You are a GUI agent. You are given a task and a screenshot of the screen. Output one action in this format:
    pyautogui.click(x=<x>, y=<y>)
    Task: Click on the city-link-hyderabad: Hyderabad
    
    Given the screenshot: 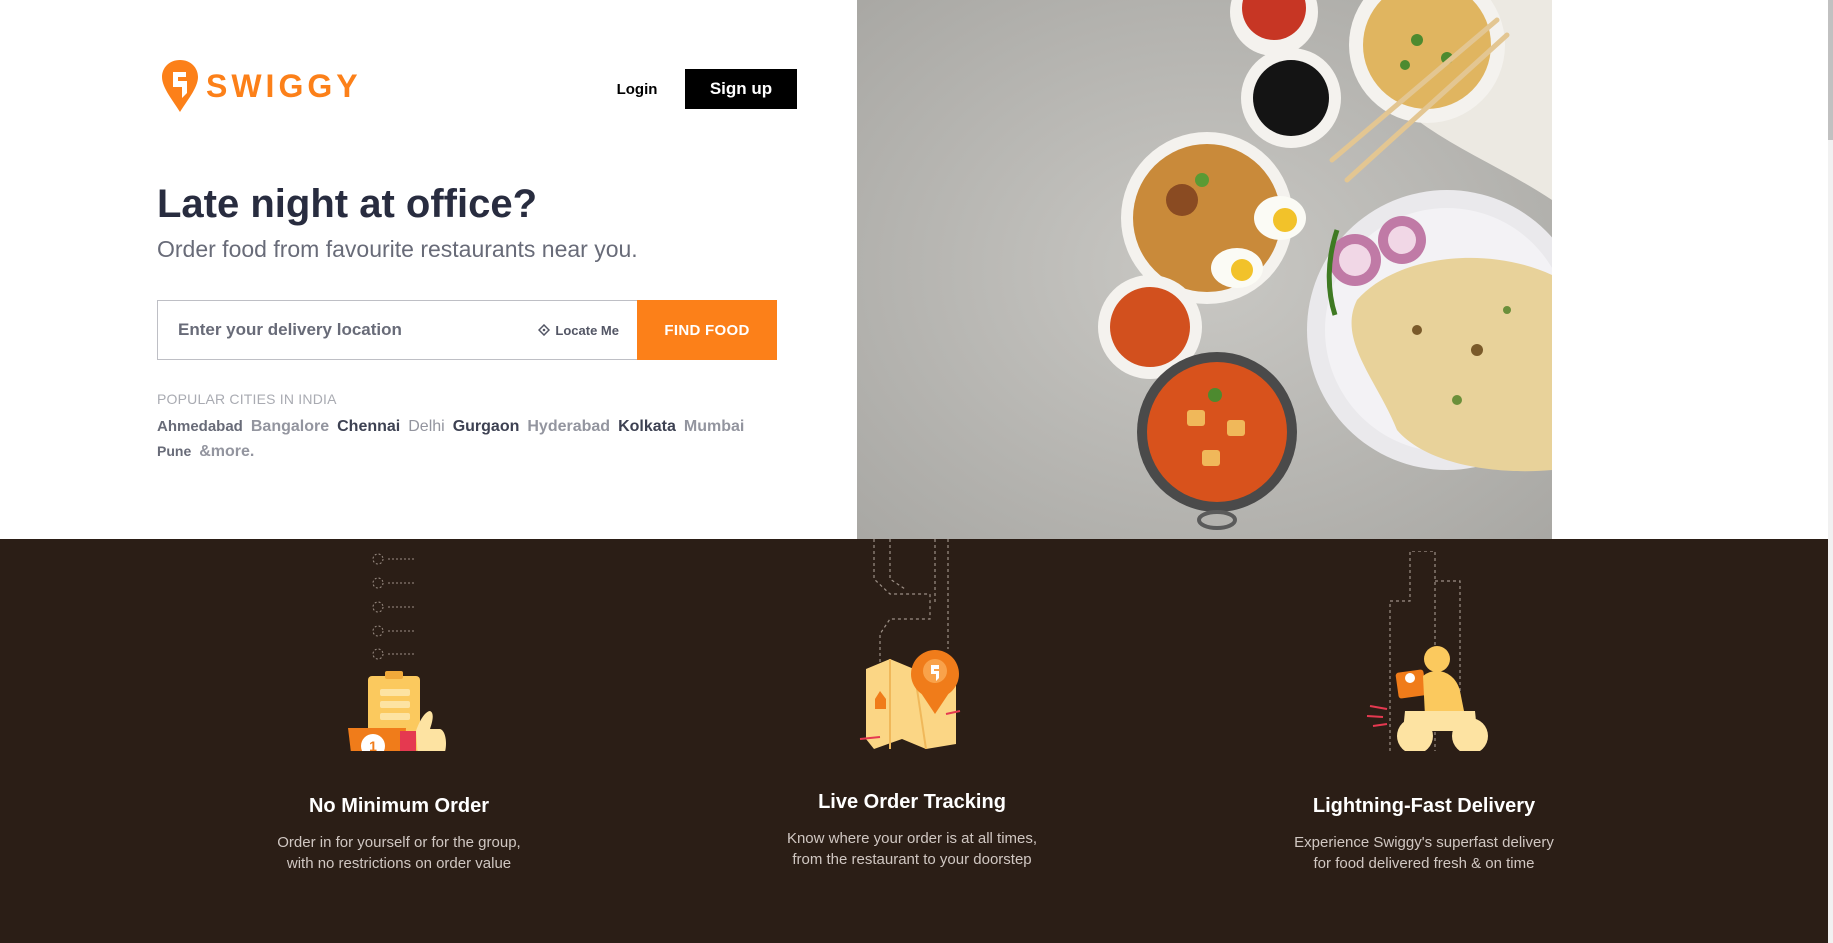 What is the action you would take?
    pyautogui.click(x=568, y=427)
    